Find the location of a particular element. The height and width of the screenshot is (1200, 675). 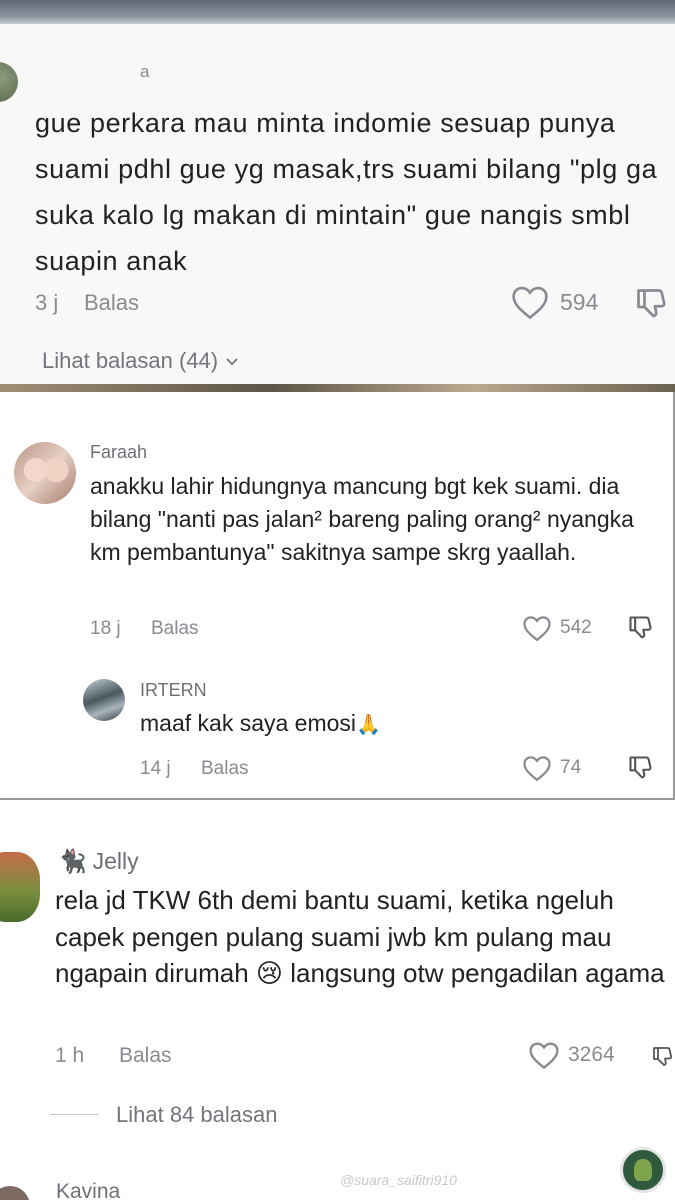

like-count: 542 is located at coordinates (576, 627).